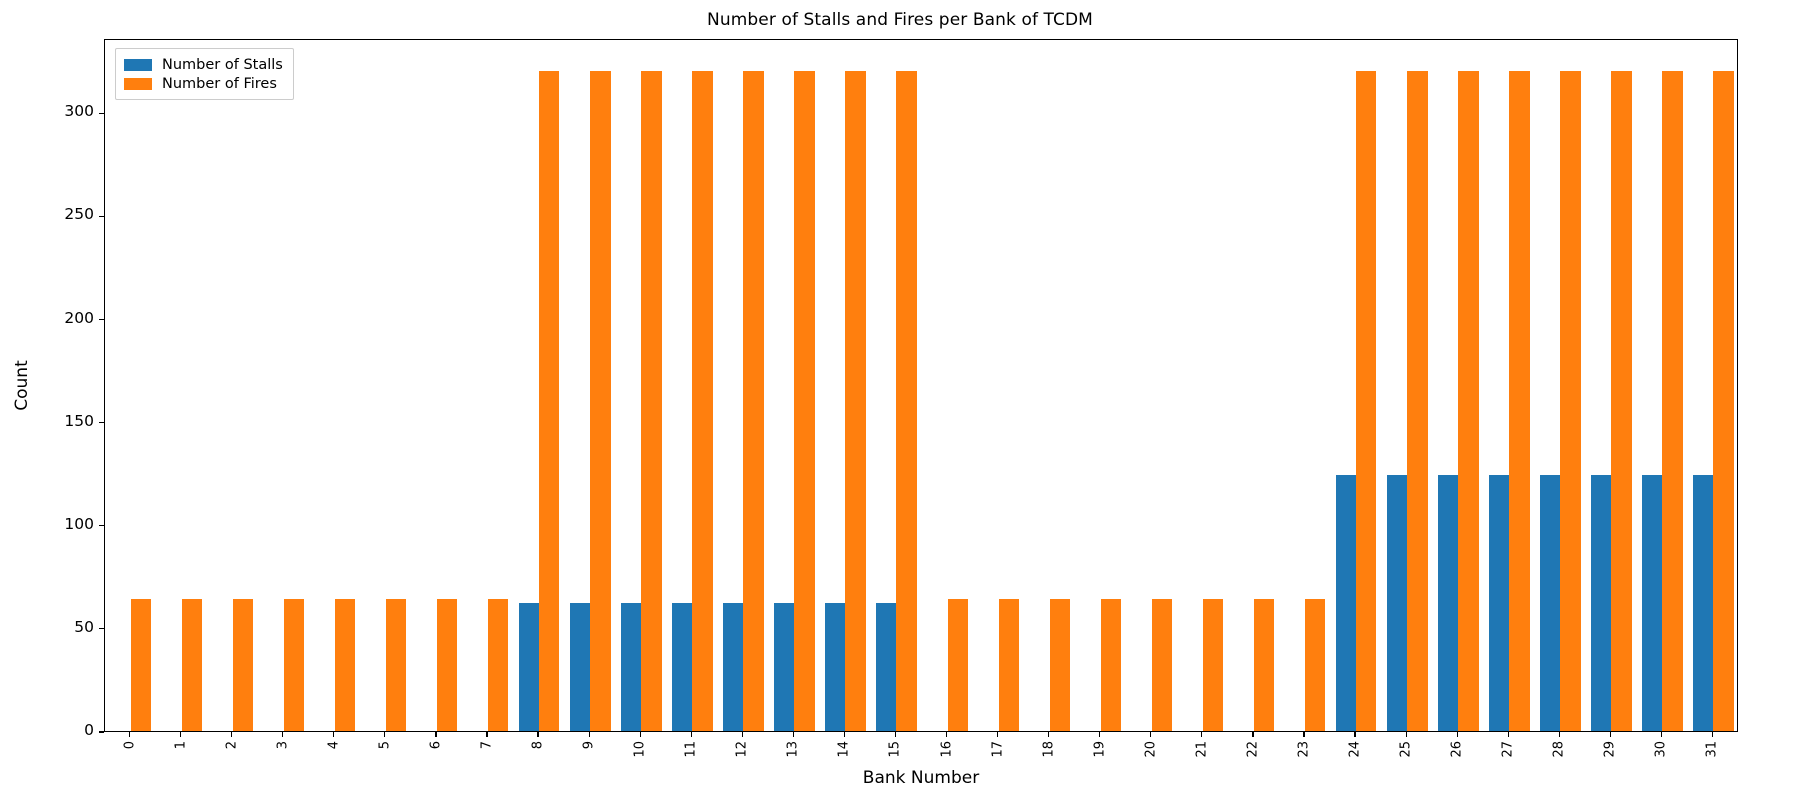  What do you see at coordinates (84, 626) in the screenshot?
I see `y-tick-label: 50` at bounding box center [84, 626].